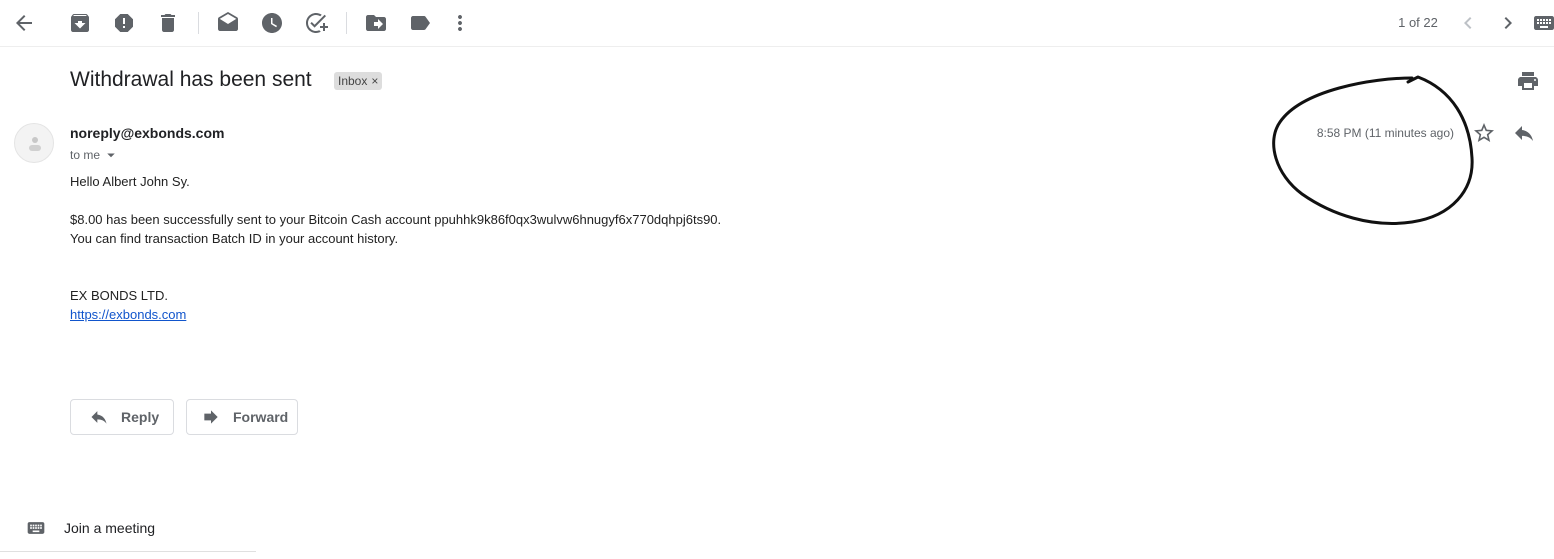 The height and width of the screenshot is (559, 1554). I want to click on star-icon, so click(1484, 133).